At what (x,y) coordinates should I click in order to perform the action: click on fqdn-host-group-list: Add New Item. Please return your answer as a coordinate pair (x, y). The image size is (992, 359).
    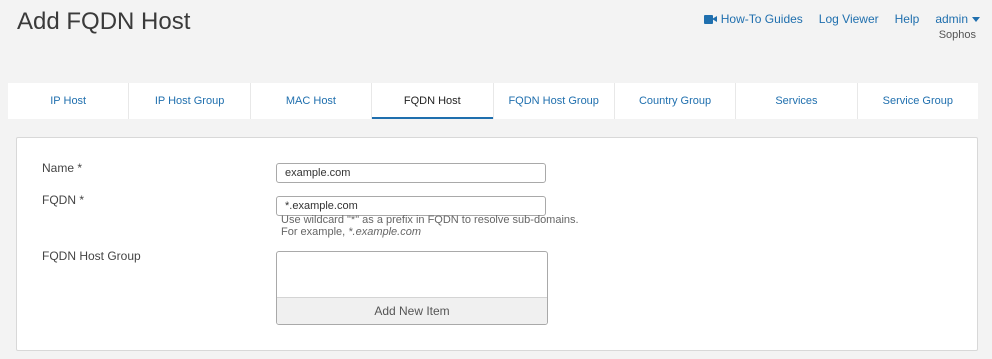
    Looking at the image, I should click on (412, 288).